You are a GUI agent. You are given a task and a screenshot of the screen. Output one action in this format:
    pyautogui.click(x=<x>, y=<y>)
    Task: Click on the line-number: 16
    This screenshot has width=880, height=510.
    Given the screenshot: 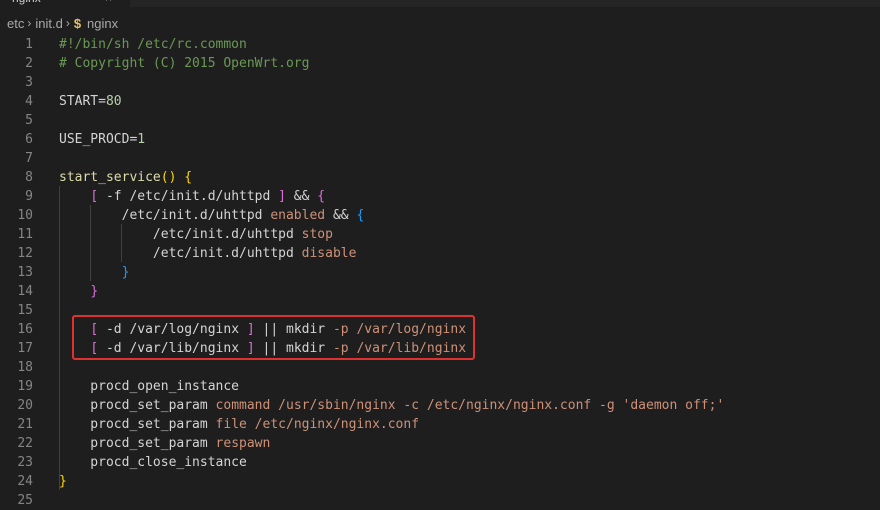 What is the action you would take?
    pyautogui.click(x=25, y=329)
    